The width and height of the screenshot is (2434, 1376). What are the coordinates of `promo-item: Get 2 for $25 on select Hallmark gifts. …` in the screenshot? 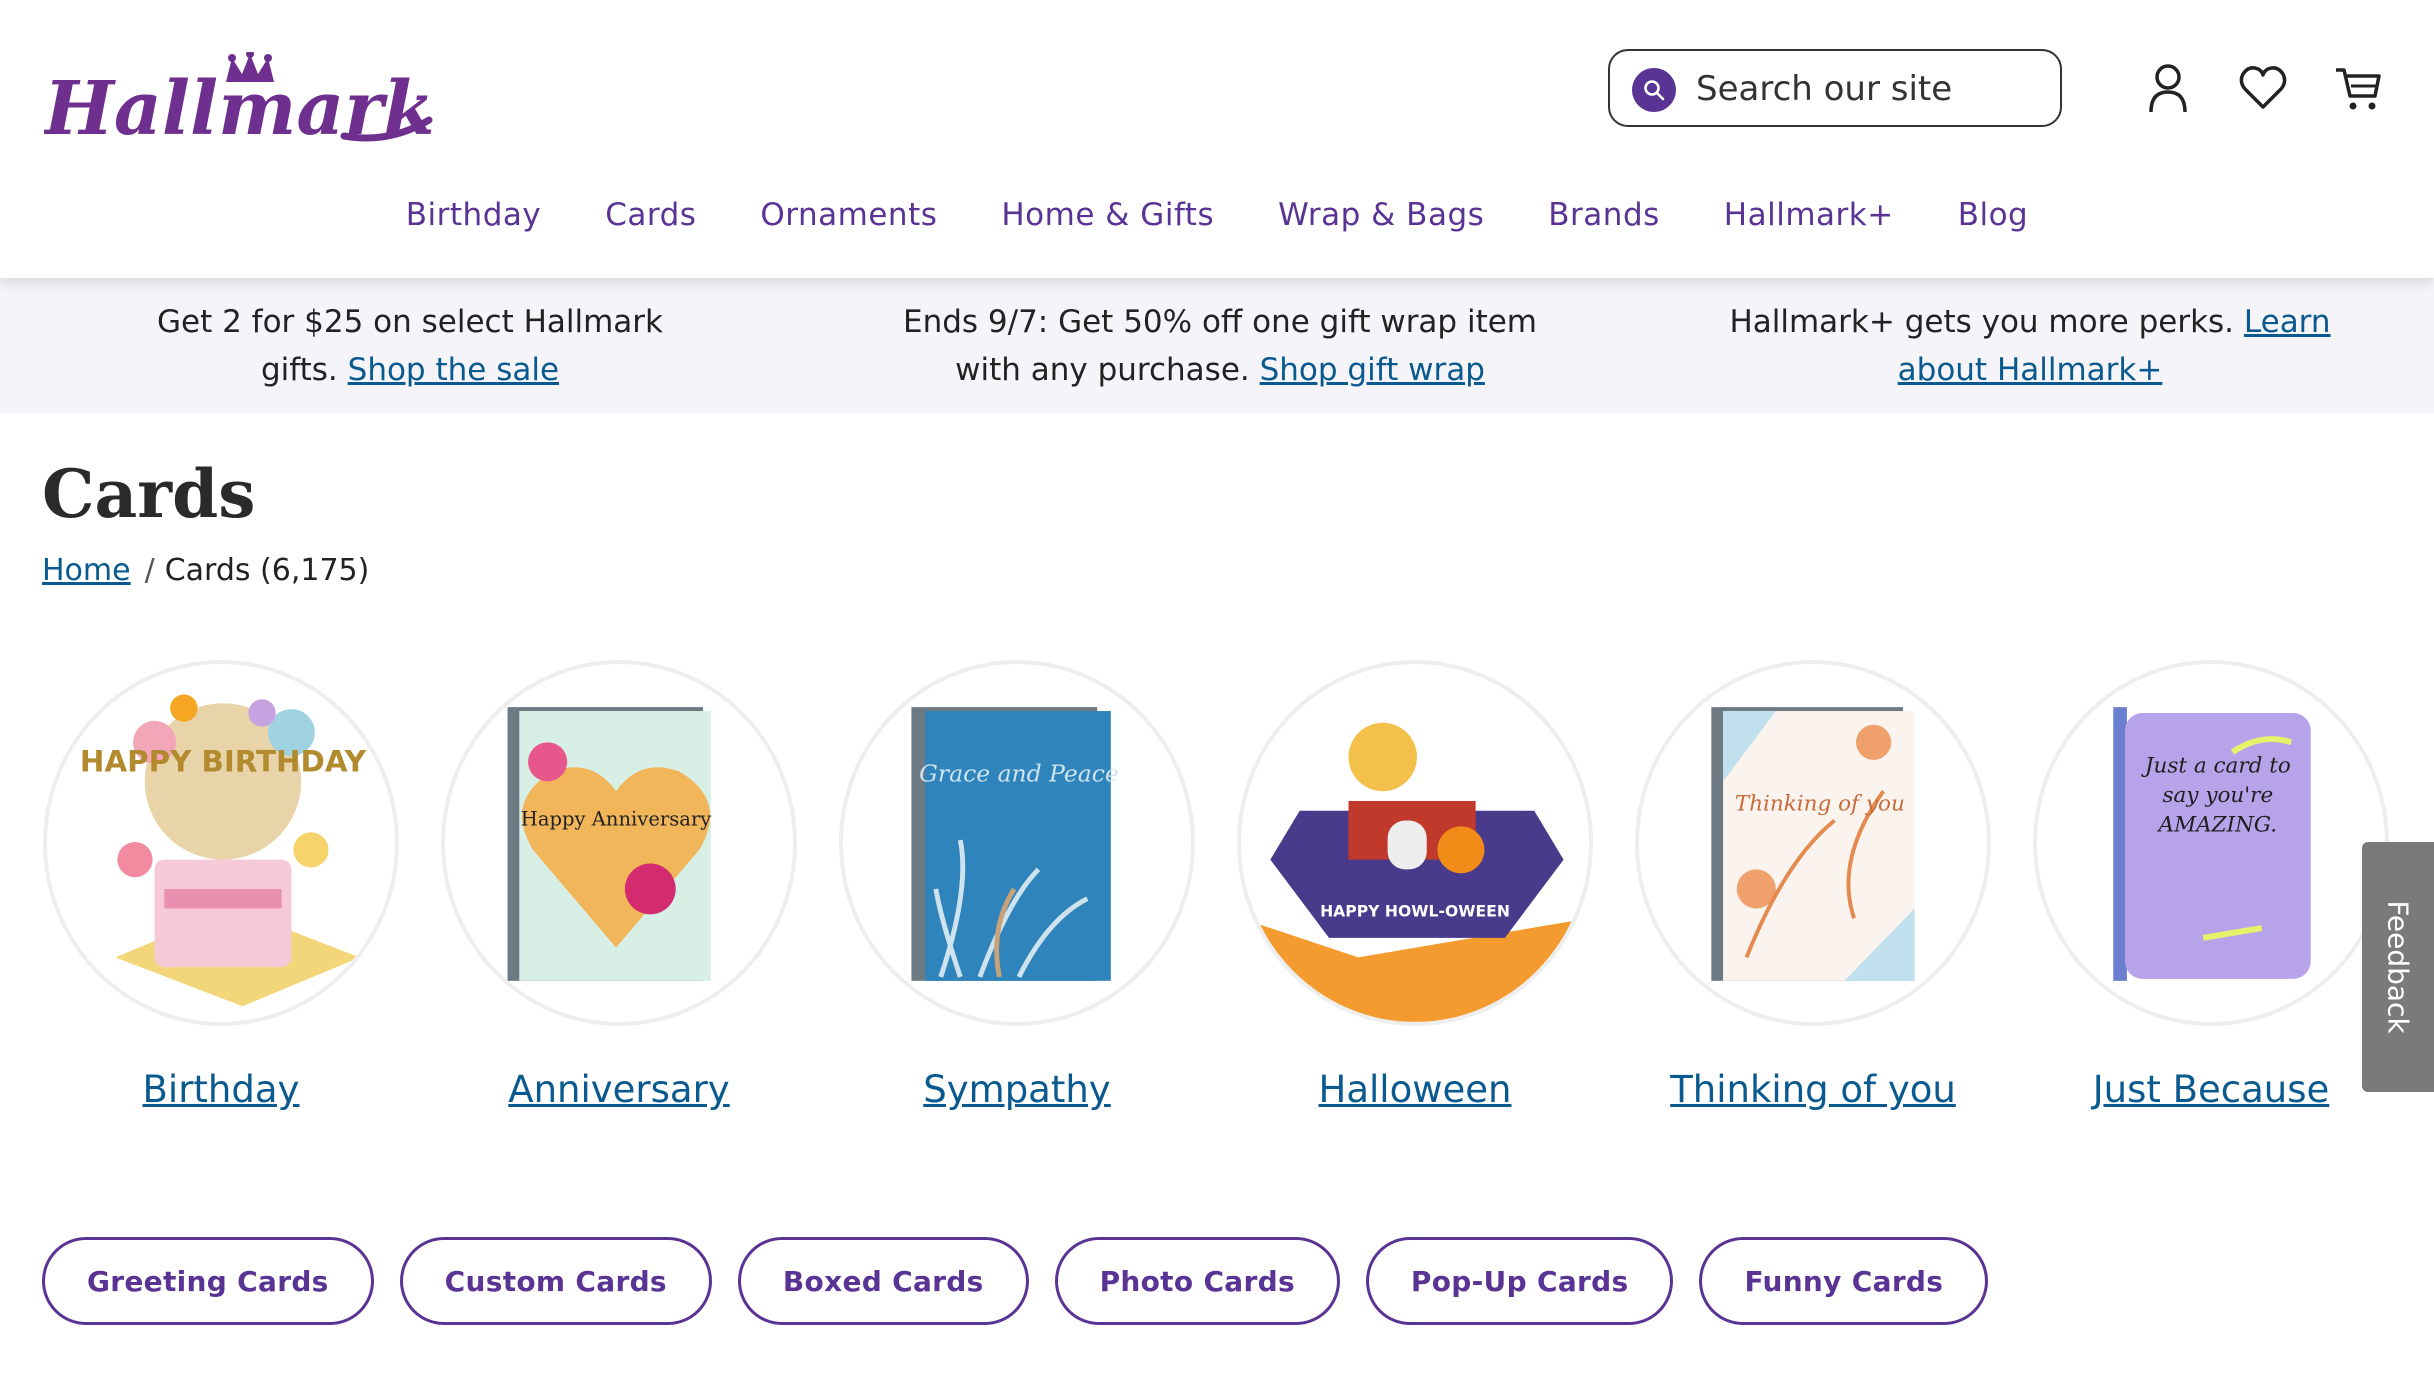 It's located at (410, 346).